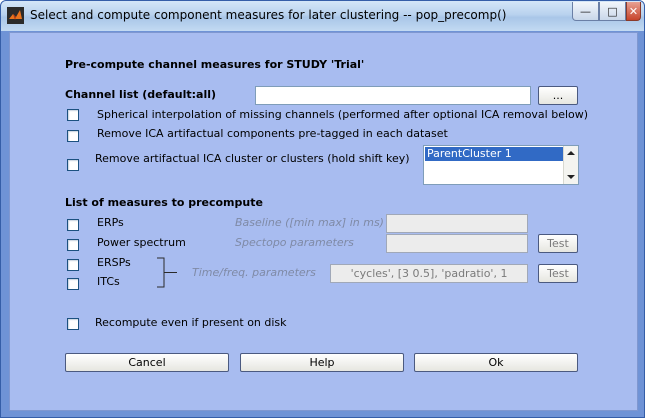 The width and height of the screenshot is (645, 418). Describe the element at coordinates (73, 136) in the screenshot. I see `remove-ica-checkbox` at that location.